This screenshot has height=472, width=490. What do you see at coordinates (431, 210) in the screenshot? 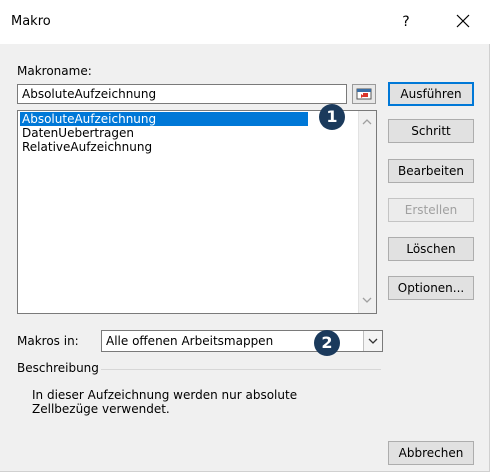
I see `create-button: Erstellen` at bounding box center [431, 210].